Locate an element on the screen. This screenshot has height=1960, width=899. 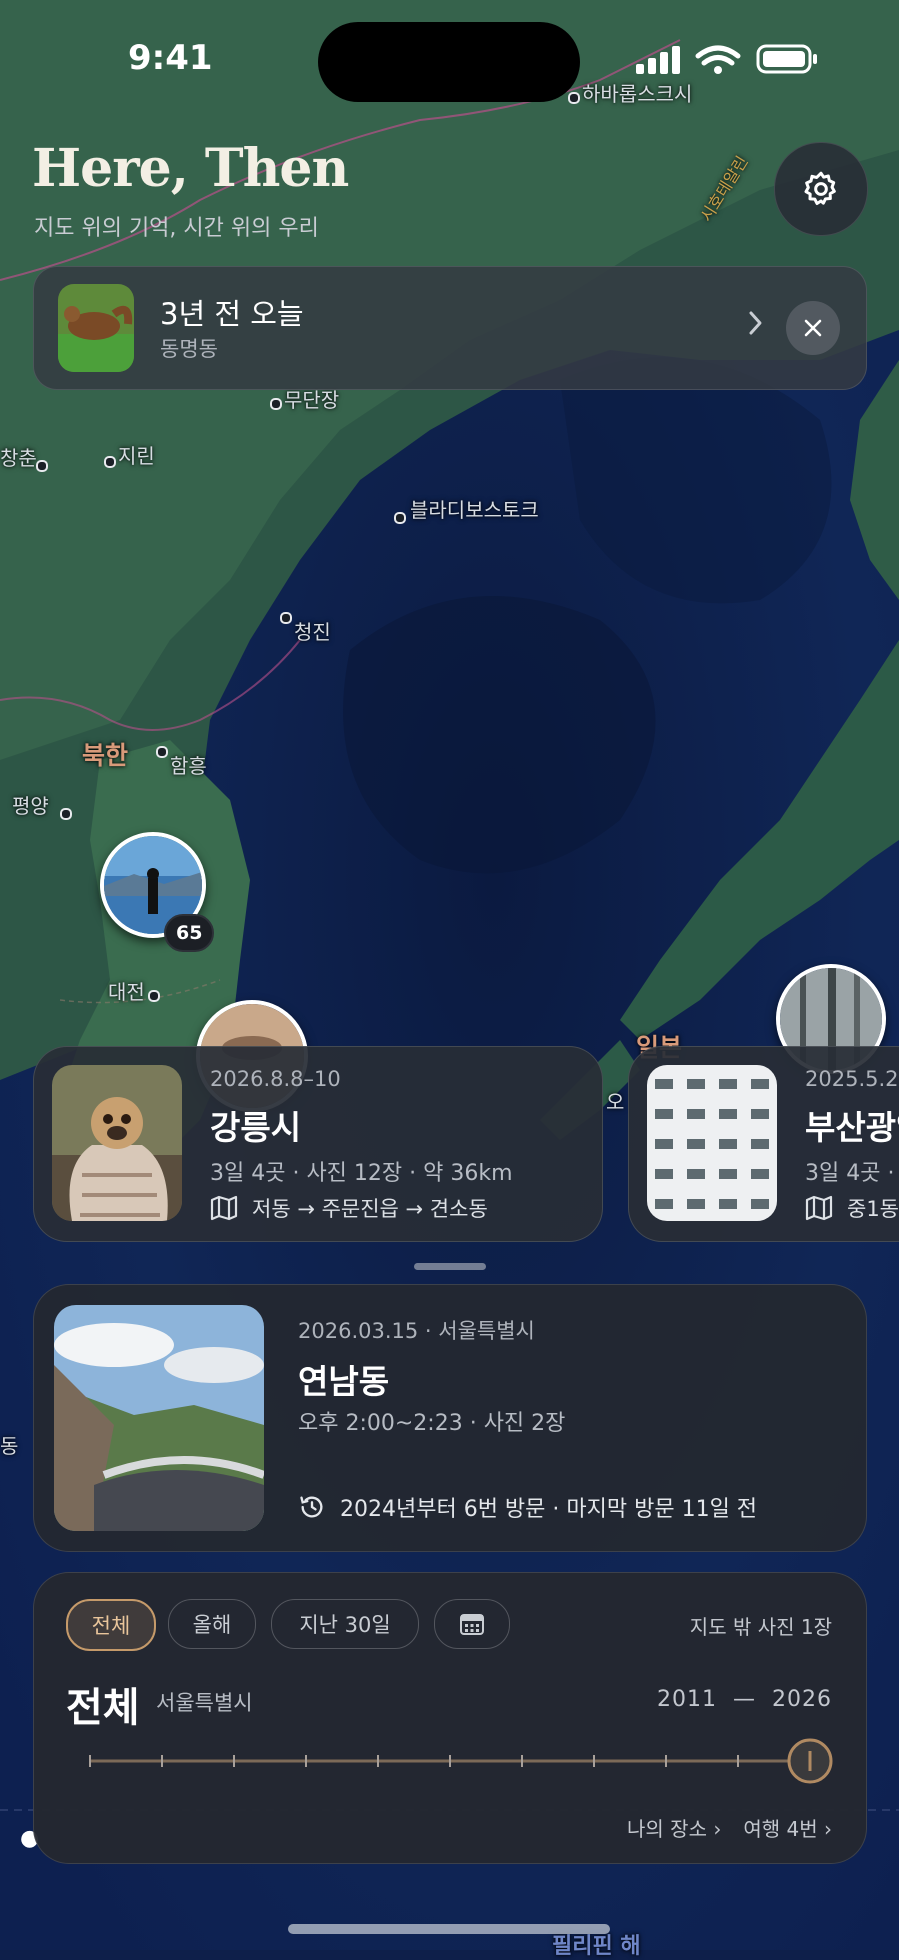
memory-title: 3년 전 오늘 is located at coordinates (232, 314).